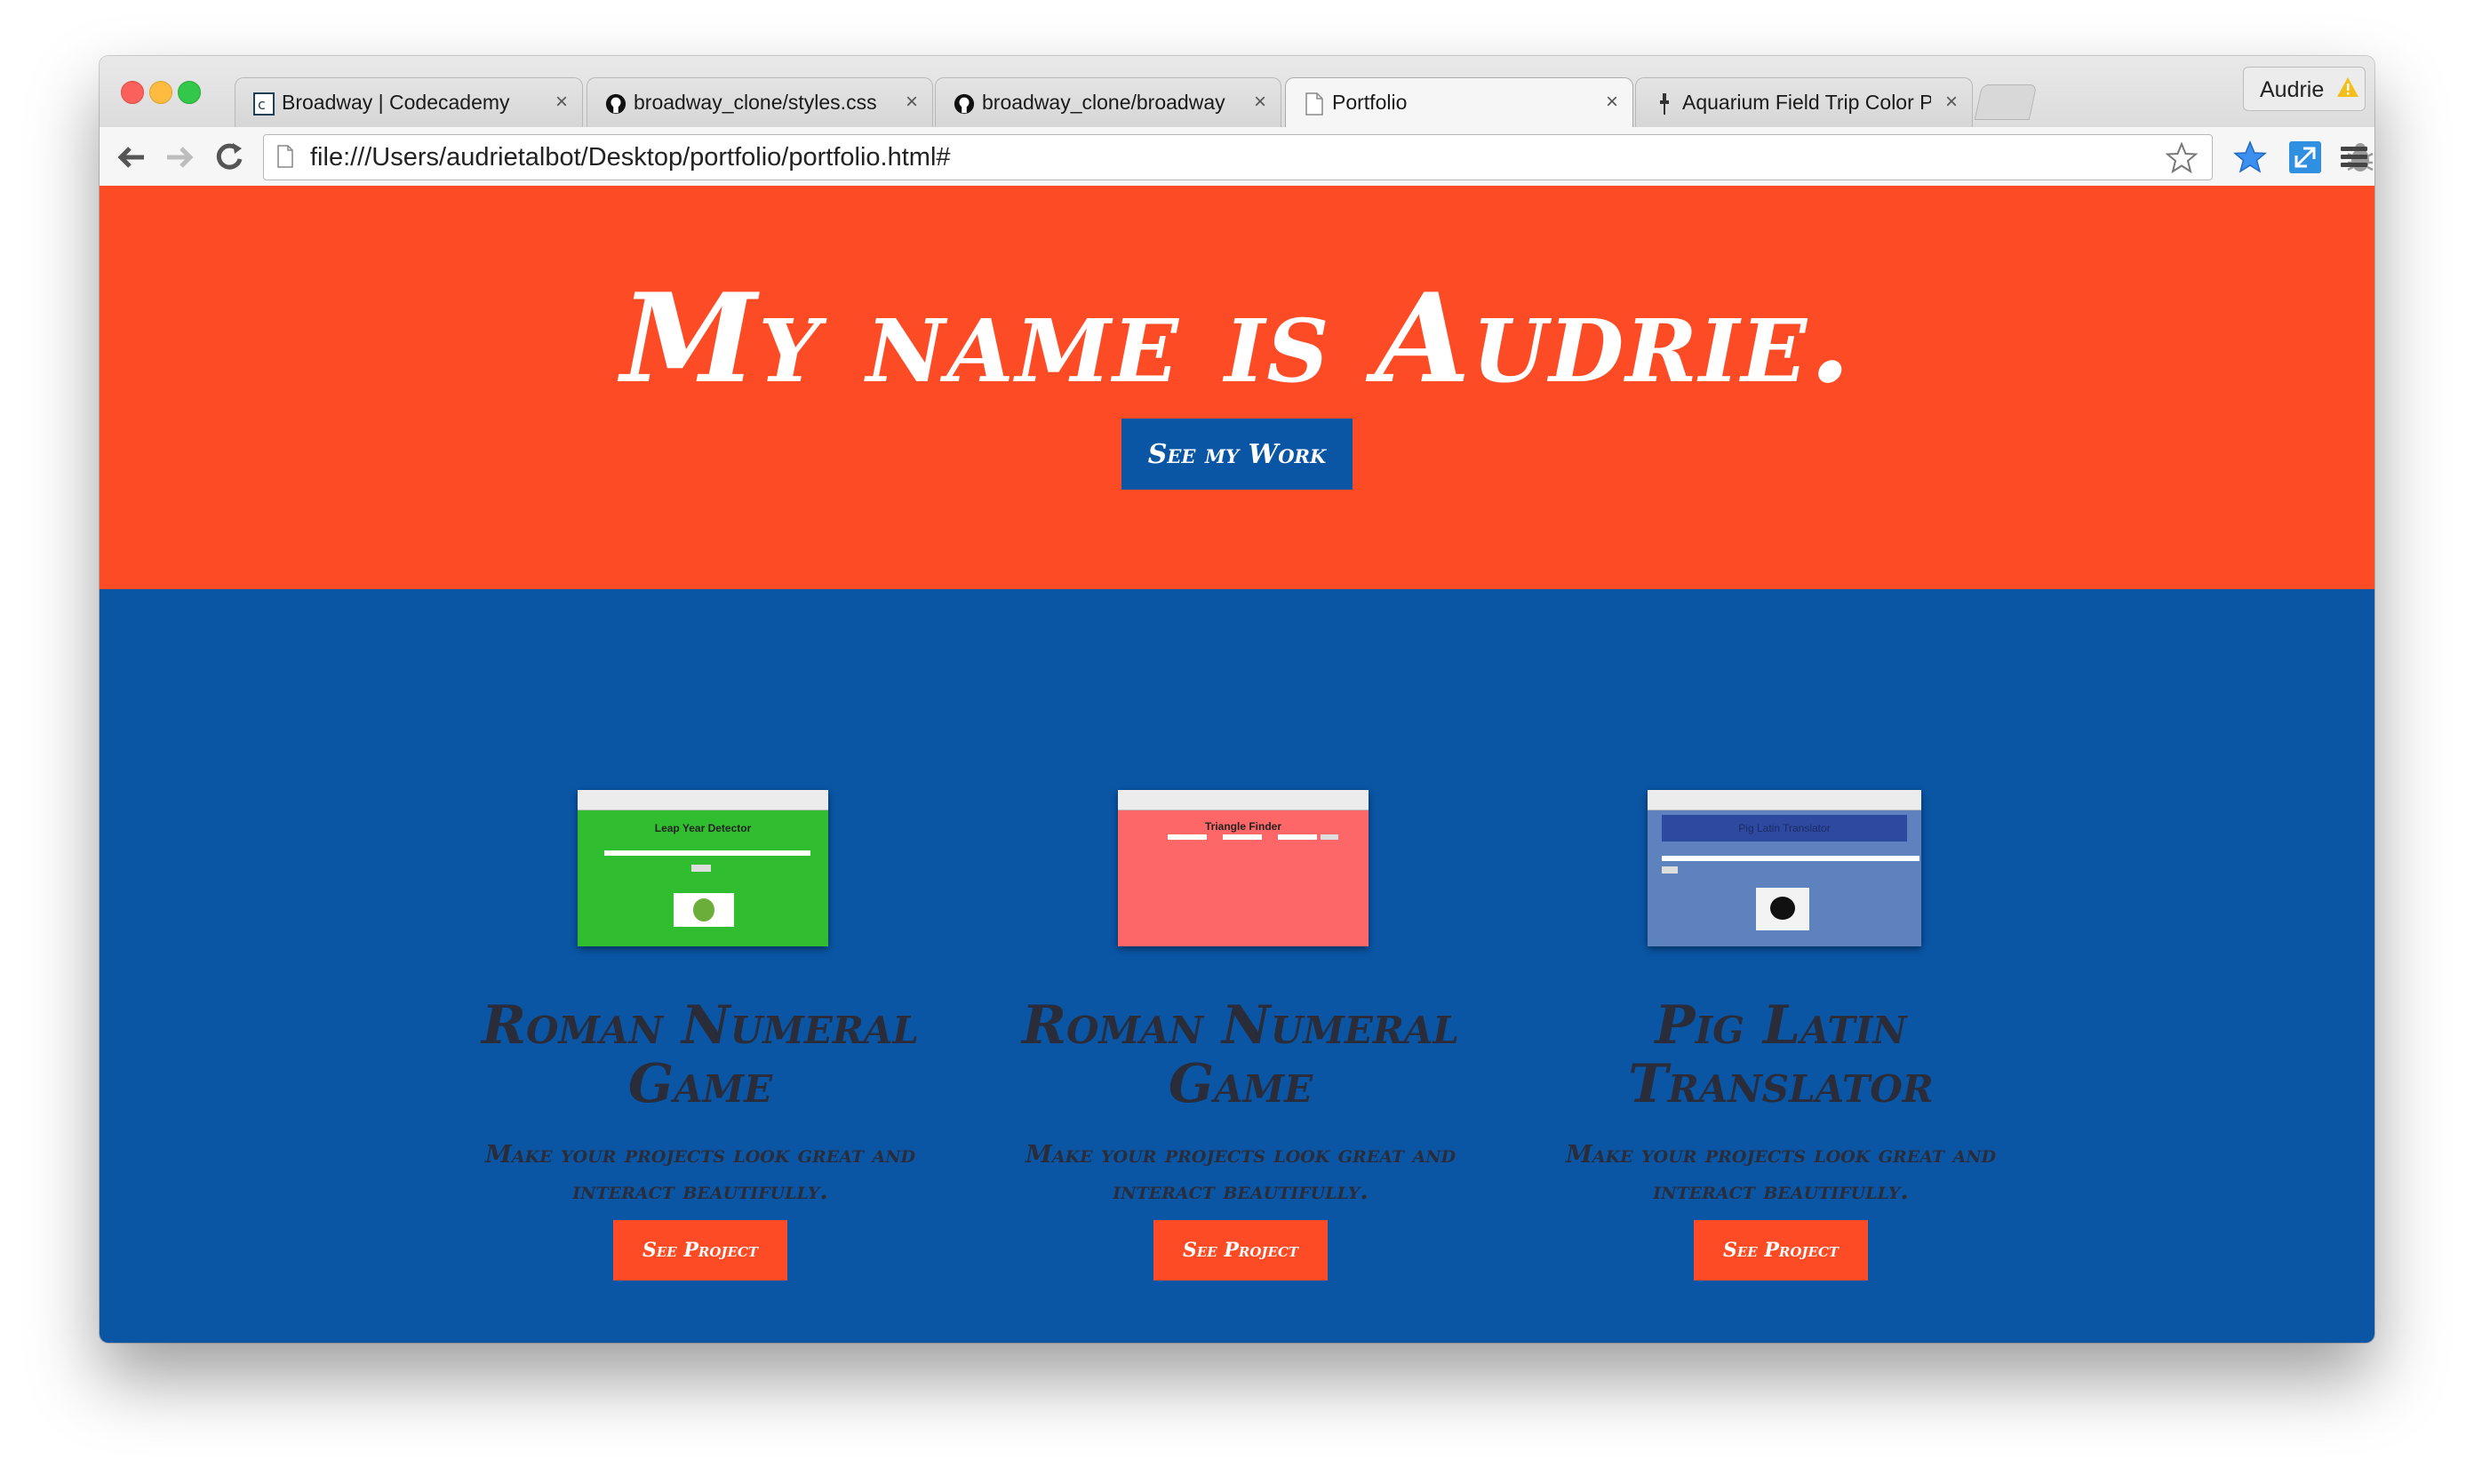  I want to click on thumbnail-title: Leap Year Detector, so click(703, 828).